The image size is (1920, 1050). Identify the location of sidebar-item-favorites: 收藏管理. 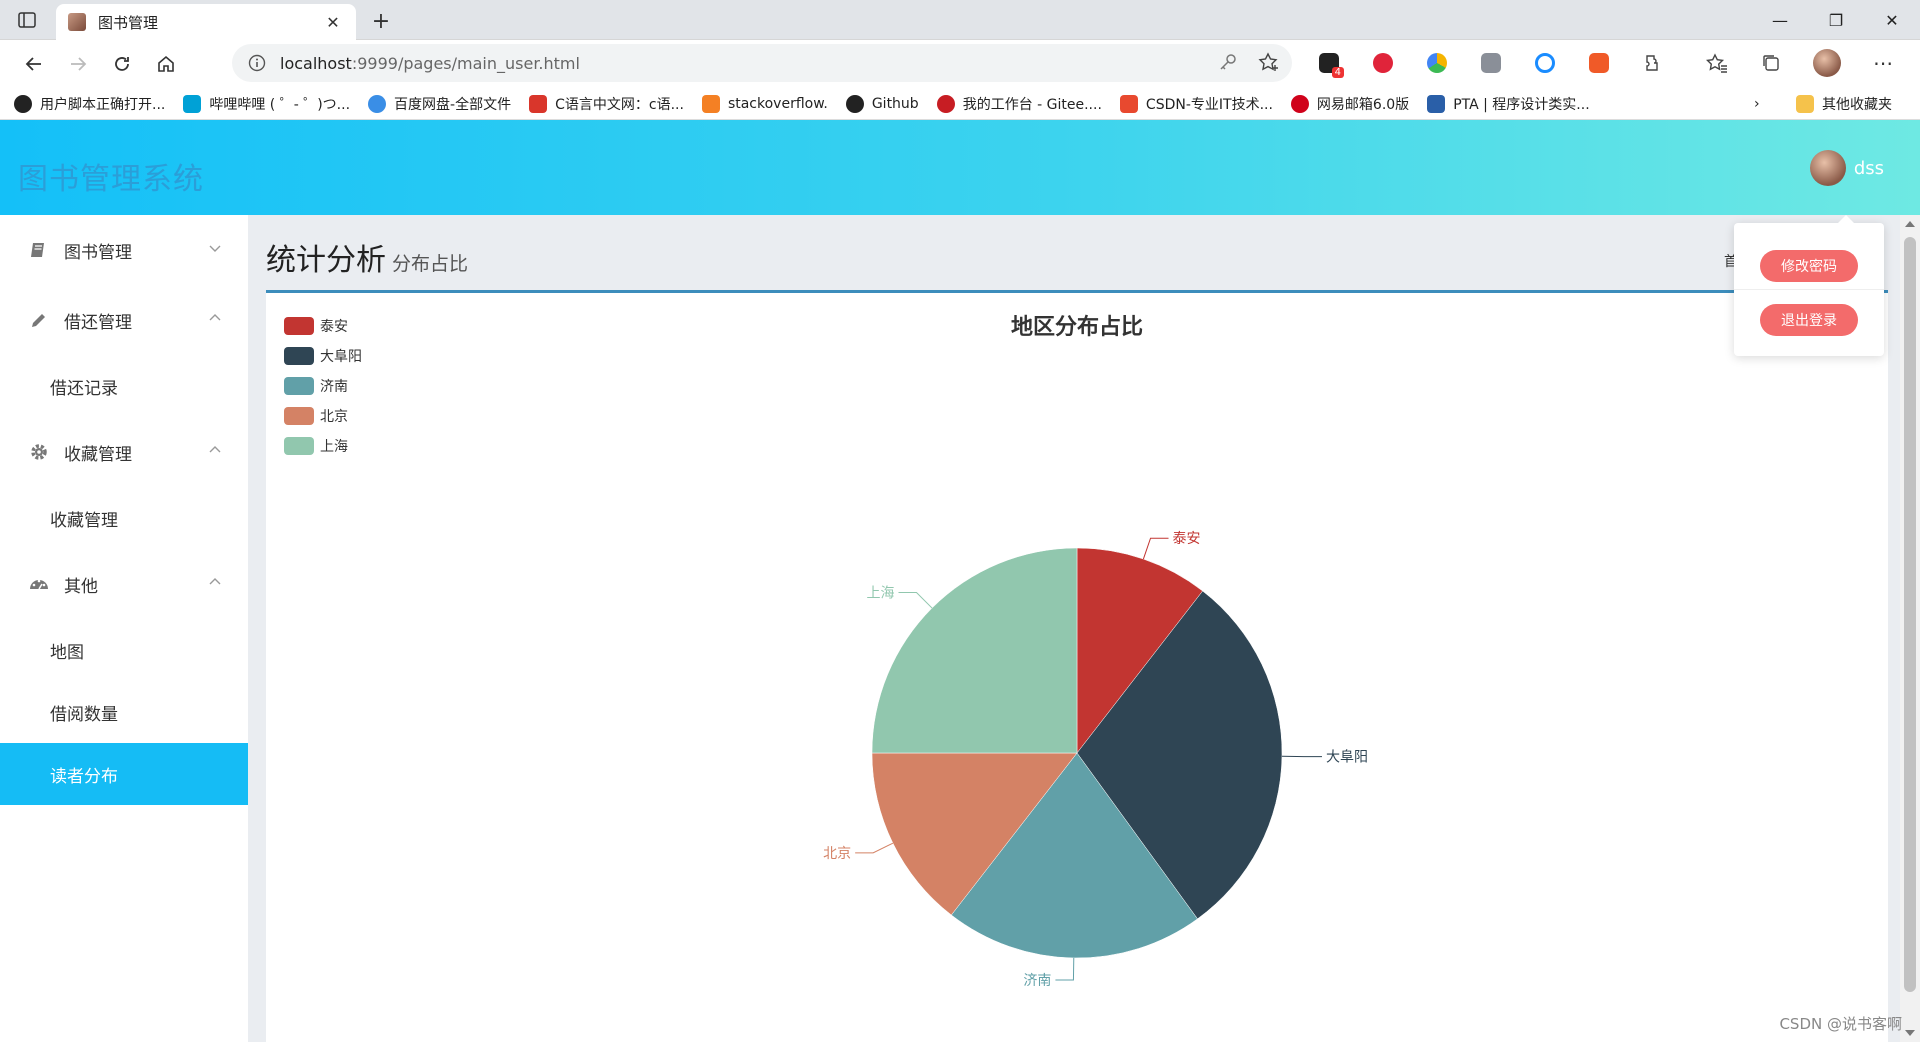
(124, 518).